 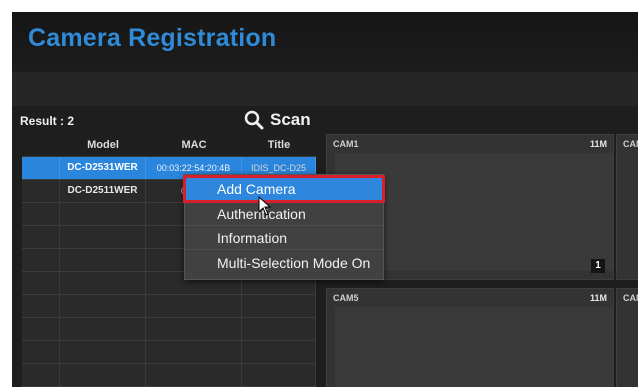 I want to click on search-icon, so click(x=254, y=120).